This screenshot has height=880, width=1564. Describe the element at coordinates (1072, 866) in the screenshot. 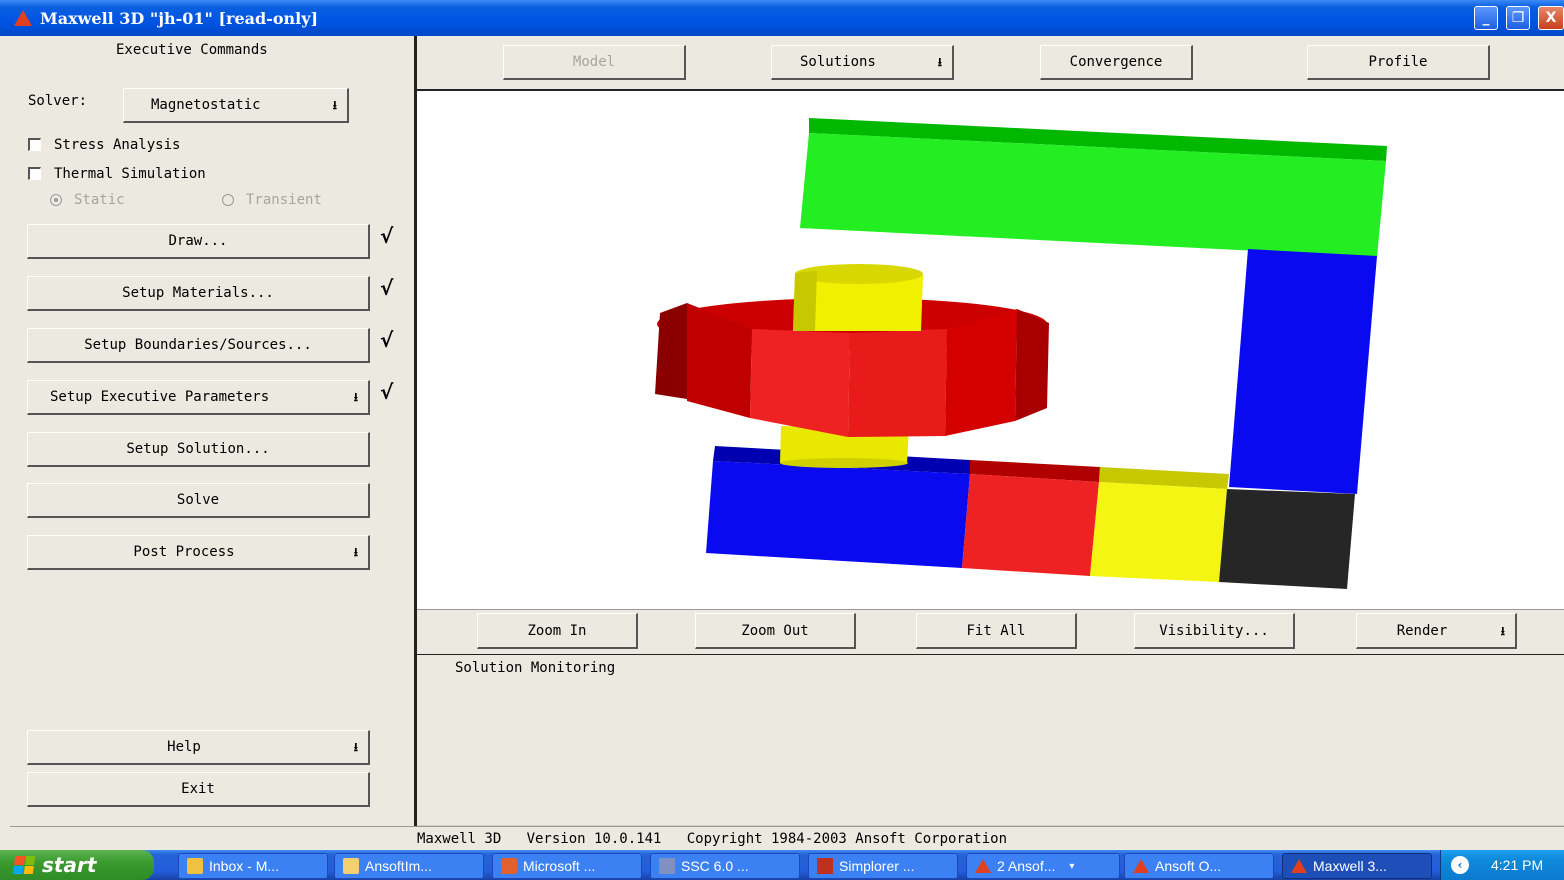

I see `chevron-down-icon: ▾` at that location.